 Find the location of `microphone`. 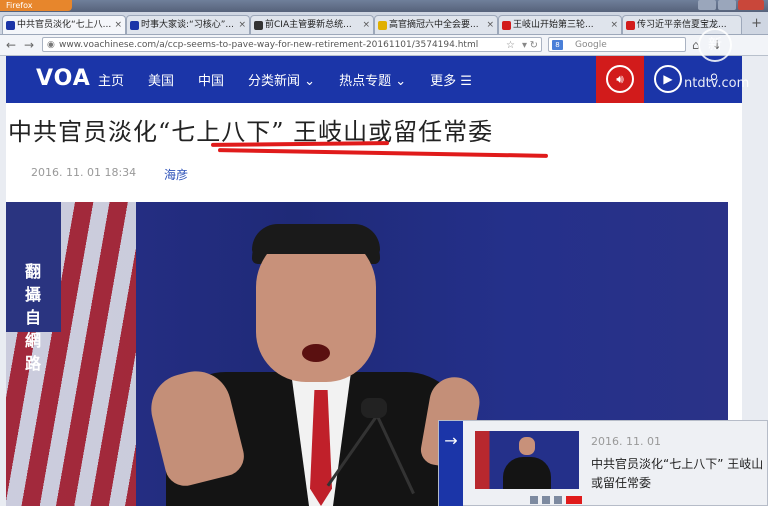

microphone is located at coordinates (374, 408).